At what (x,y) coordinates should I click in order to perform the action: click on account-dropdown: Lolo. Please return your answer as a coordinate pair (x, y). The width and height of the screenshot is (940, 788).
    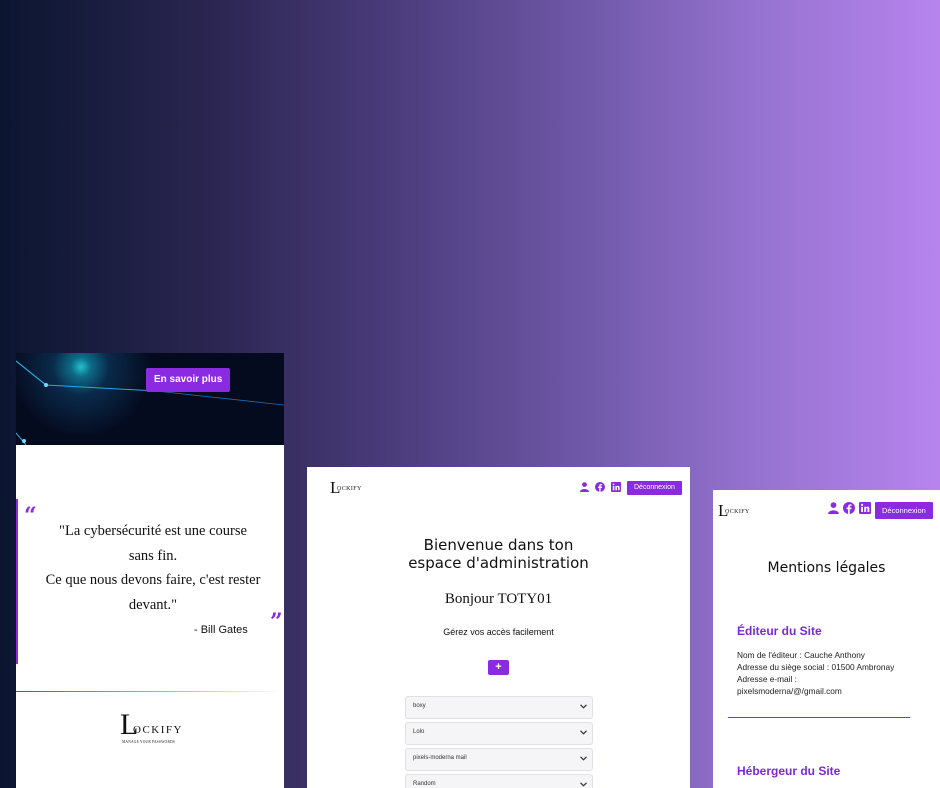
    Looking at the image, I should click on (499, 733).